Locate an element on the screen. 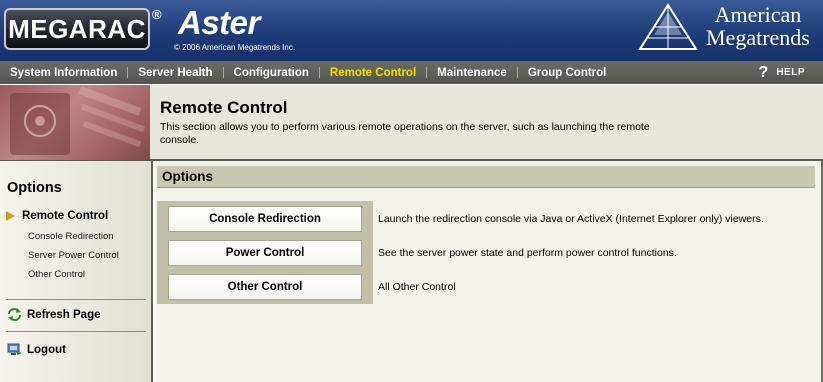 This screenshot has width=823, height=382. refresh-page-button: Refresh Page is located at coordinates (54, 314).